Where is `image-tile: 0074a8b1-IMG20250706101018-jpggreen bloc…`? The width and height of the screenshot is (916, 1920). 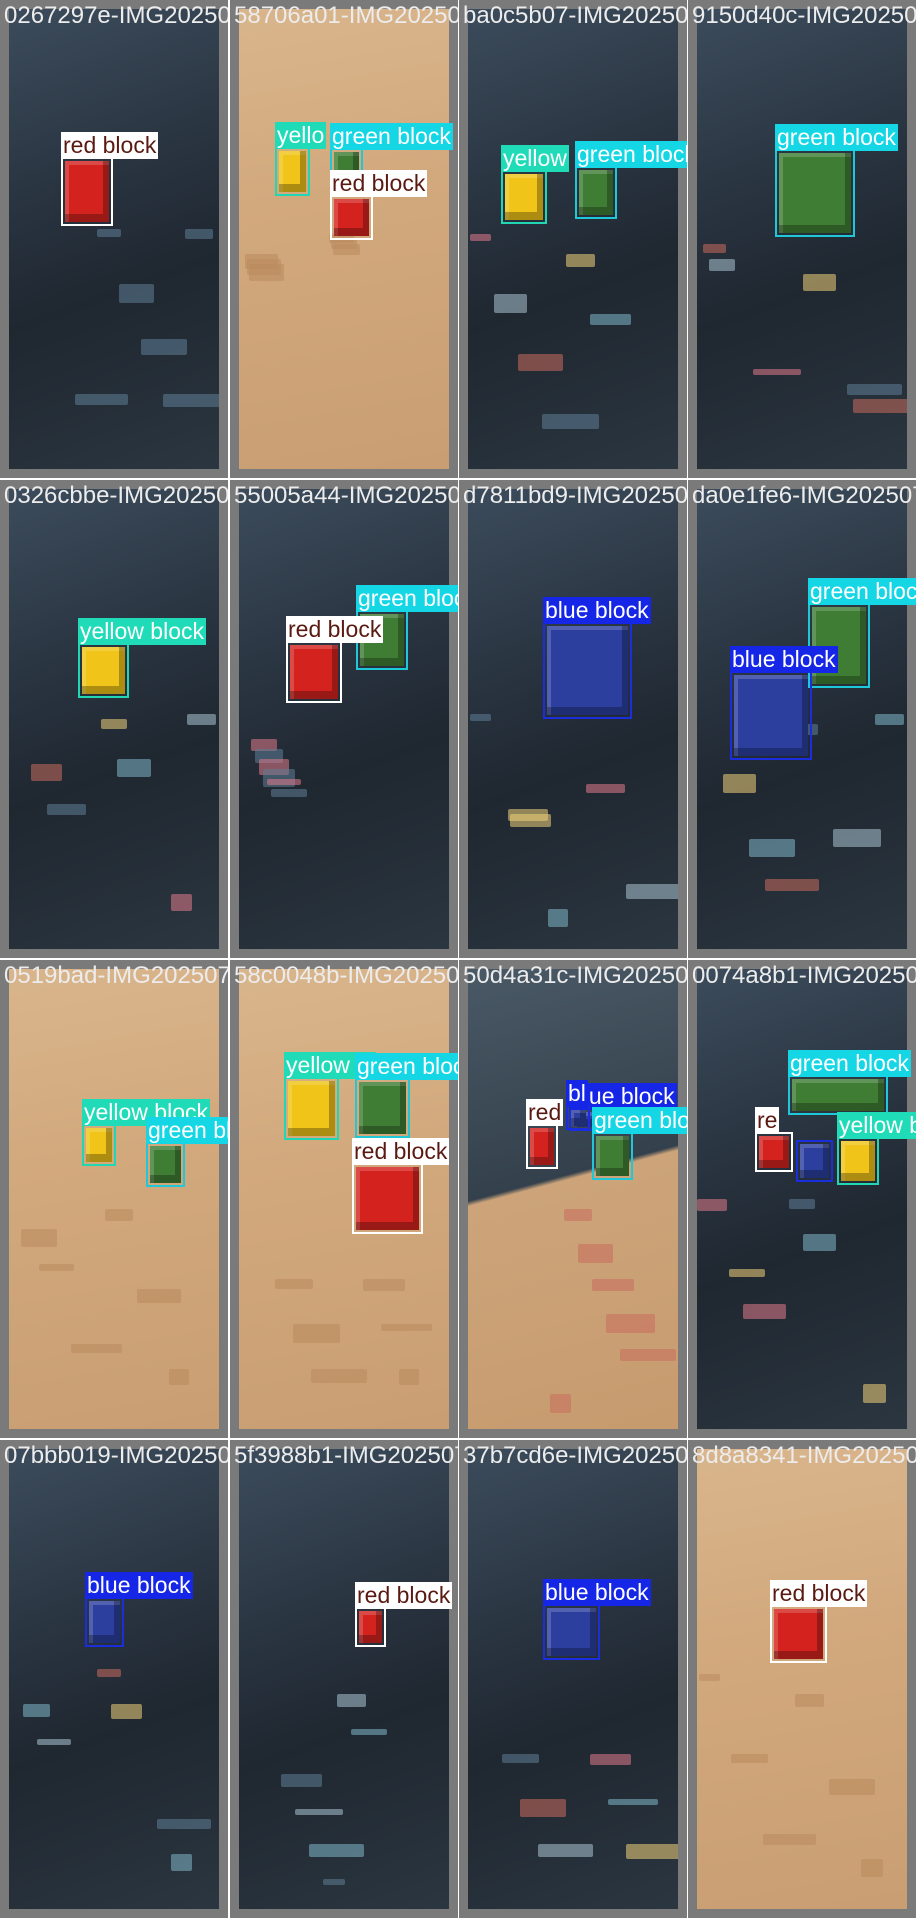 image-tile: 0074a8b1-IMG20250706101018-jpggreen bloc… is located at coordinates (802, 1199).